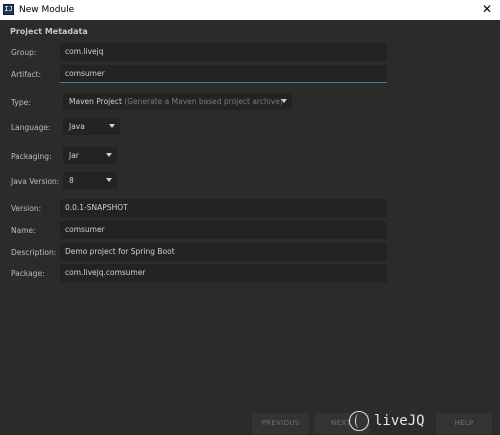 The image size is (500, 435). I want to click on name-field: comsumer, so click(223, 230).